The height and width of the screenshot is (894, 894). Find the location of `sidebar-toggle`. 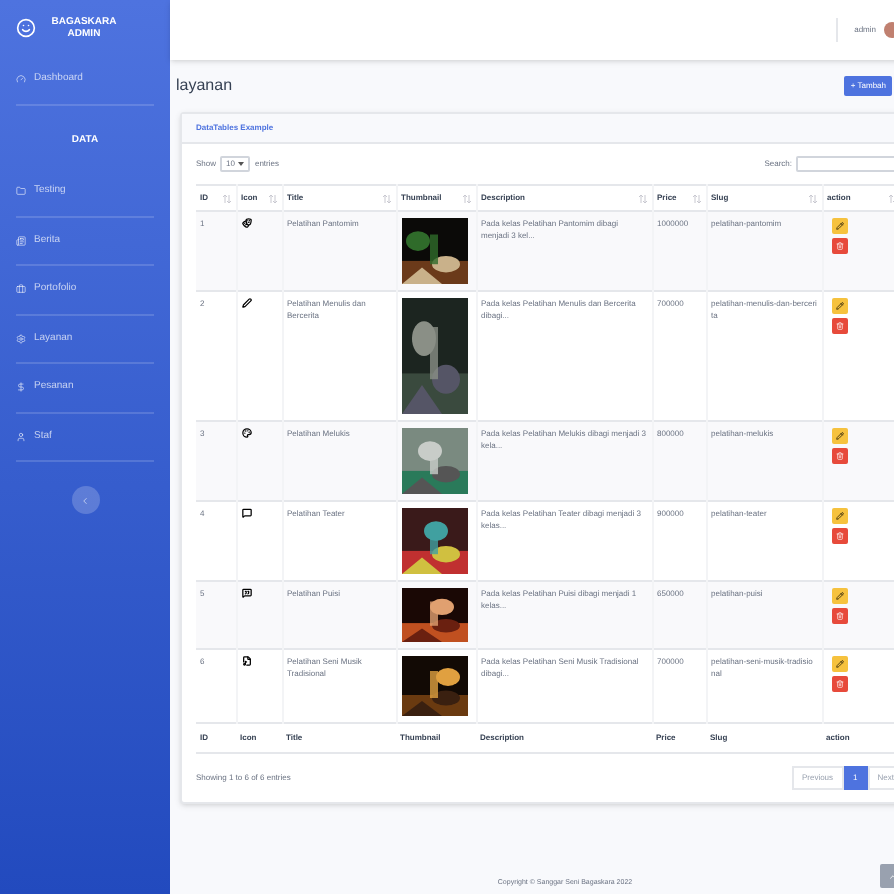

sidebar-toggle is located at coordinates (85, 500).